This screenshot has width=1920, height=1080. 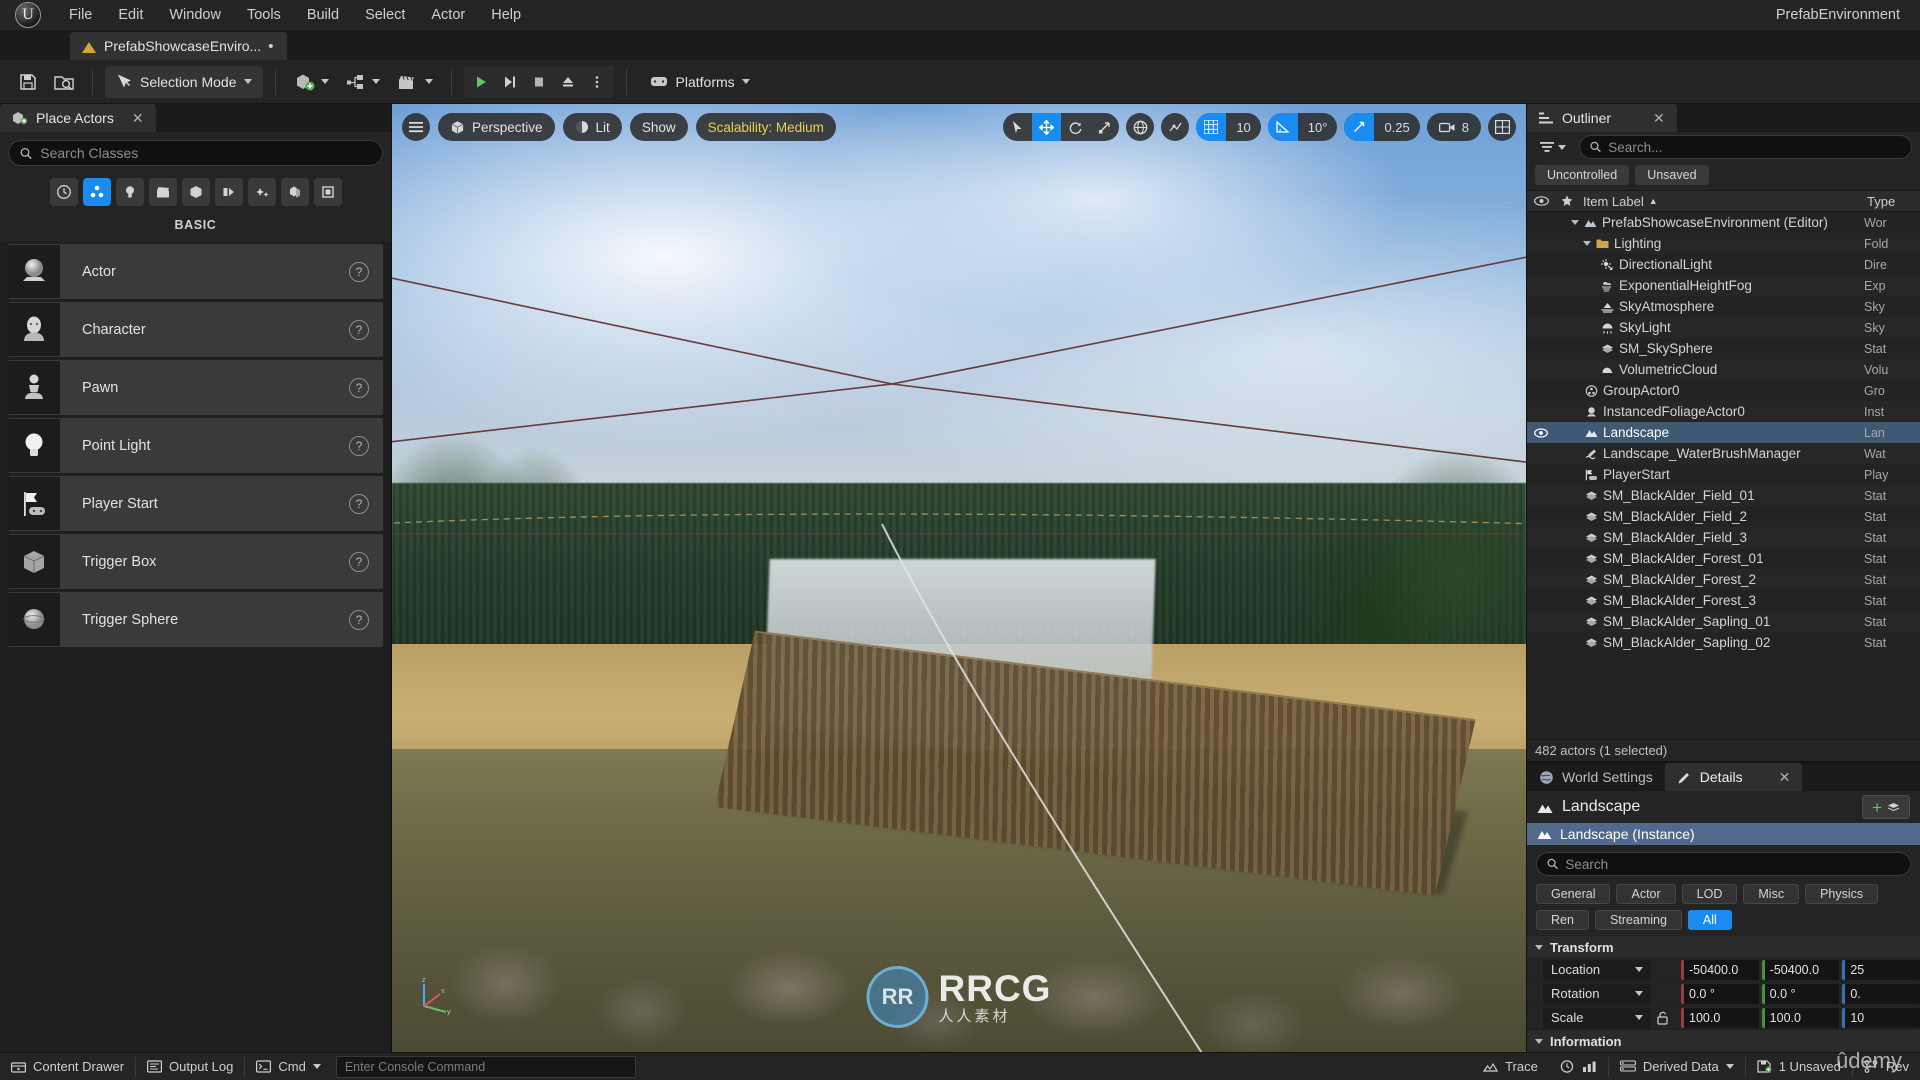 What do you see at coordinates (699, 82) in the screenshot?
I see `platforms-button: Platforms` at bounding box center [699, 82].